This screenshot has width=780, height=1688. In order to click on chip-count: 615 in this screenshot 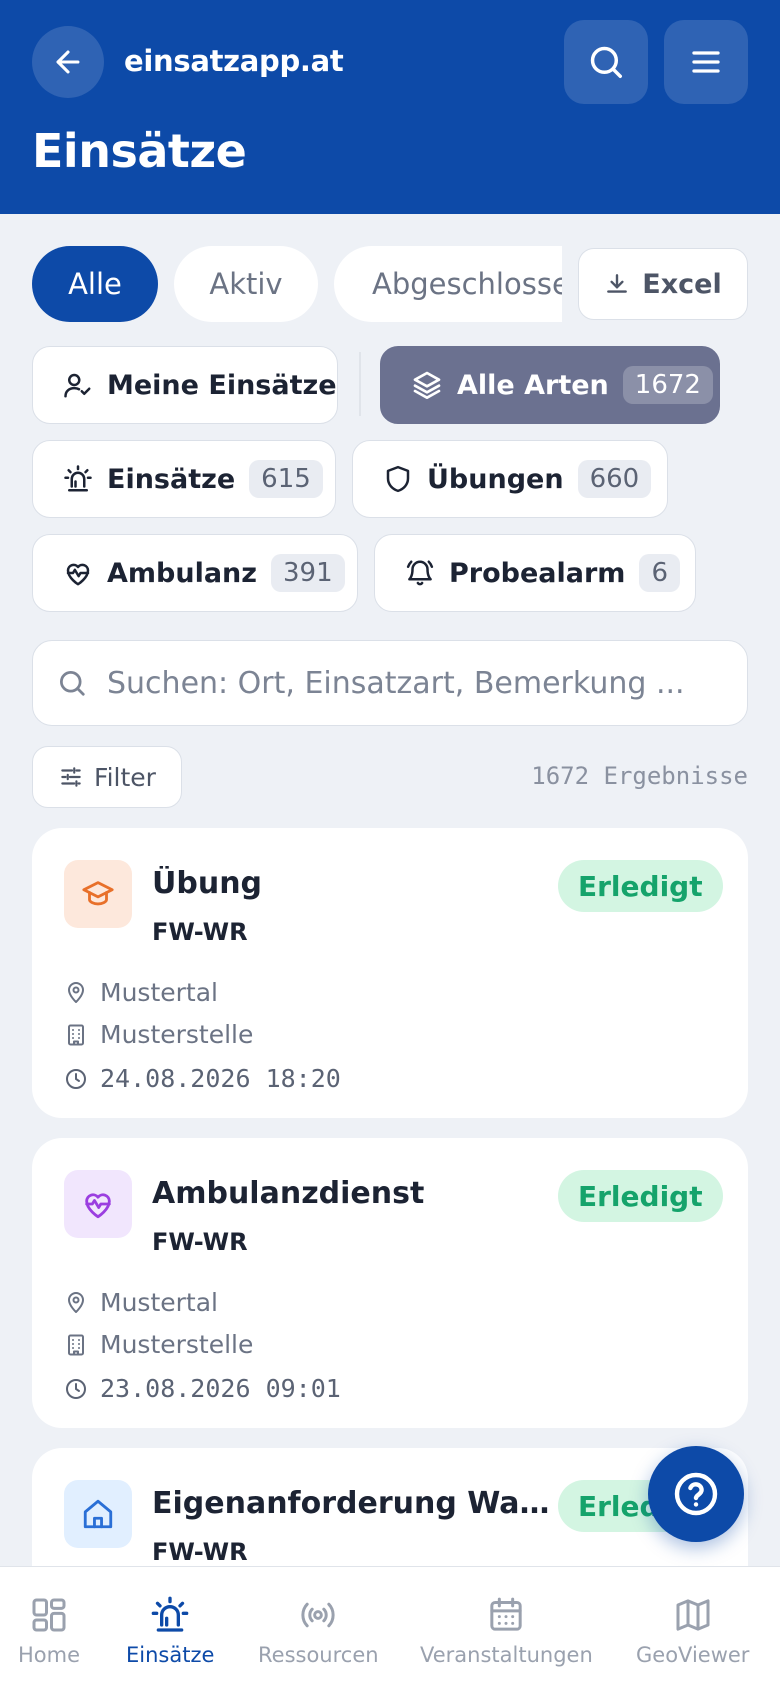, I will do `click(286, 479)`.